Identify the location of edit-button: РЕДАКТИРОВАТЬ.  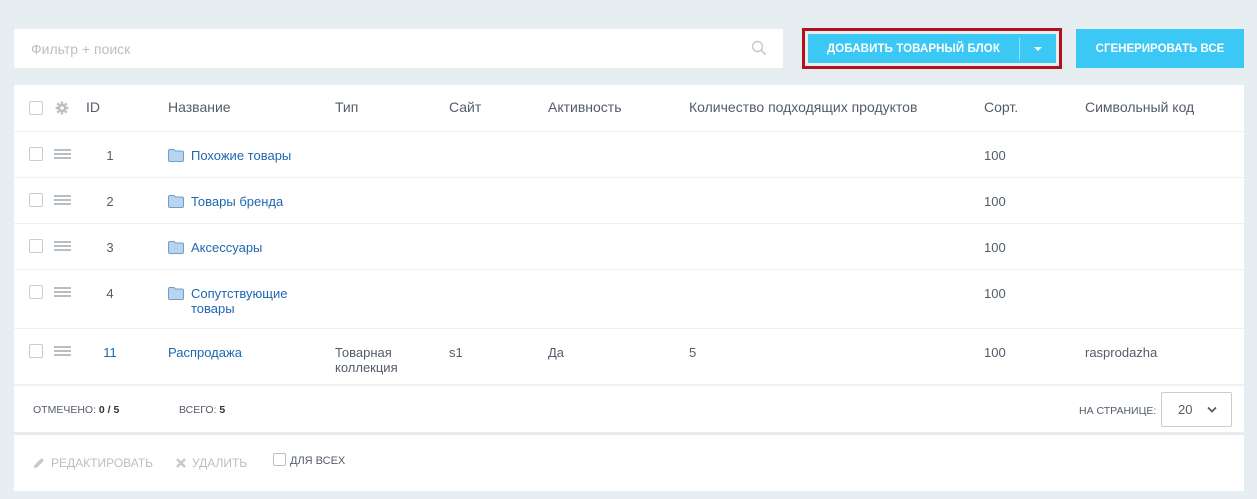
(92, 463).